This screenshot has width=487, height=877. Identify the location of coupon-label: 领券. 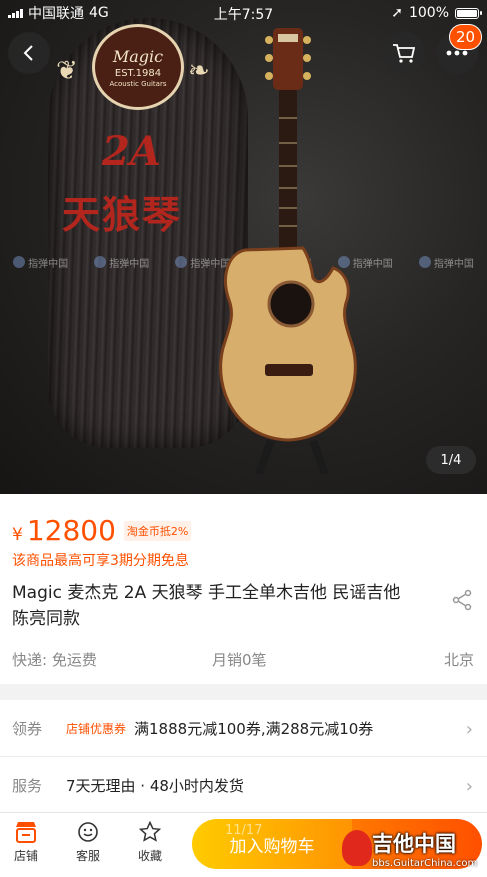
(27, 728).